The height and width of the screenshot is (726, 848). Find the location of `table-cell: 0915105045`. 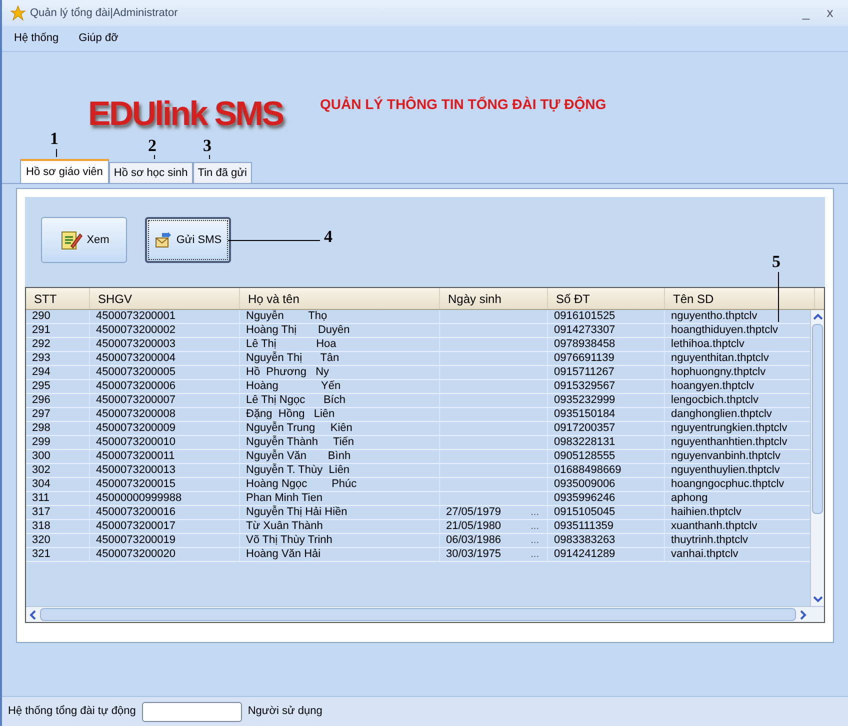

table-cell: 0915105045 is located at coordinates (585, 512).